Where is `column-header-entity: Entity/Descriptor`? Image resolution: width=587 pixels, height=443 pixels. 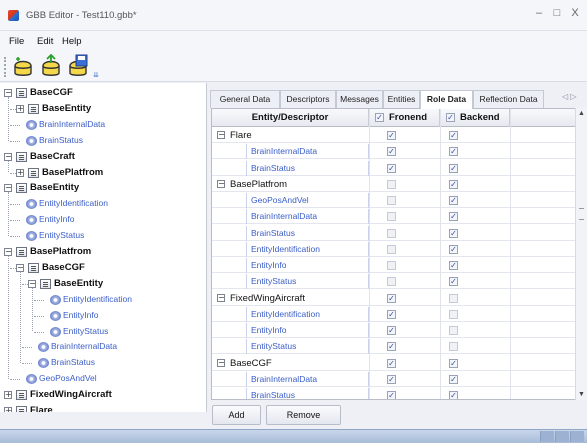 column-header-entity: Entity/Descriptor is located at coordinates (290, 118).